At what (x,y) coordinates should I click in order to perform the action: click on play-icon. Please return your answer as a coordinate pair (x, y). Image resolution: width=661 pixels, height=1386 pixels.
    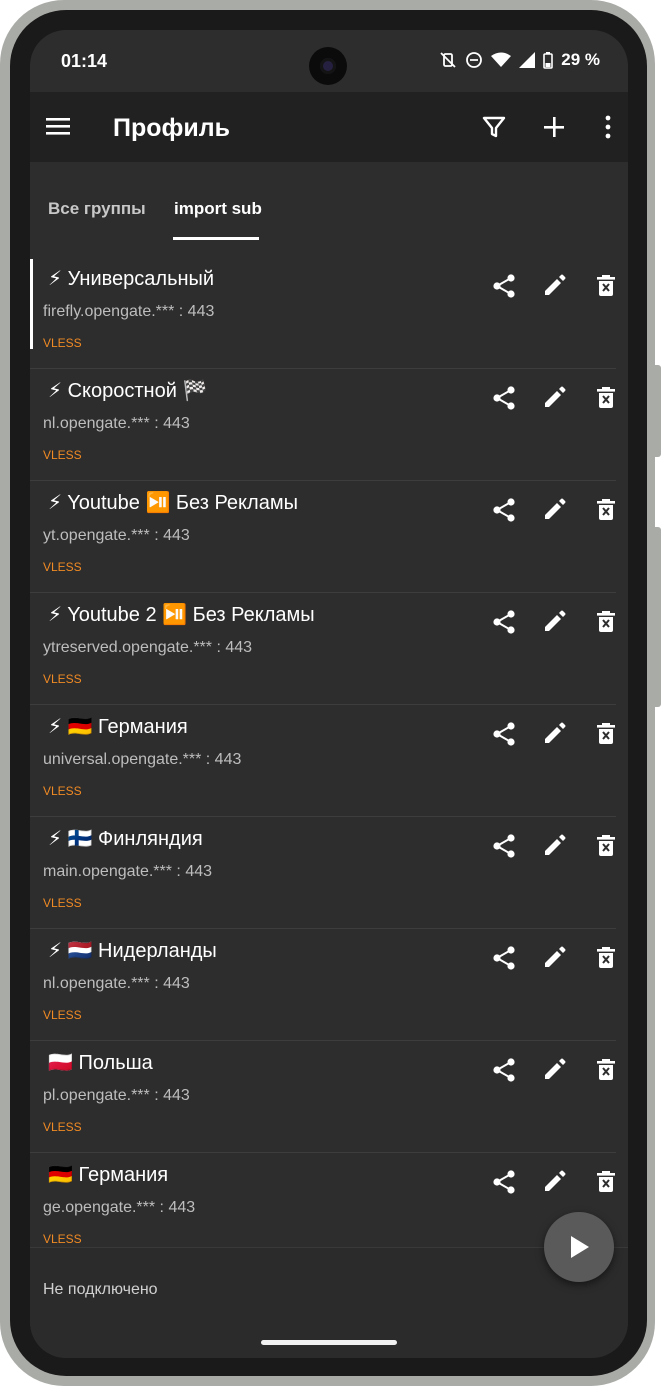
    Looking at the image, I should click on (580, 1247).